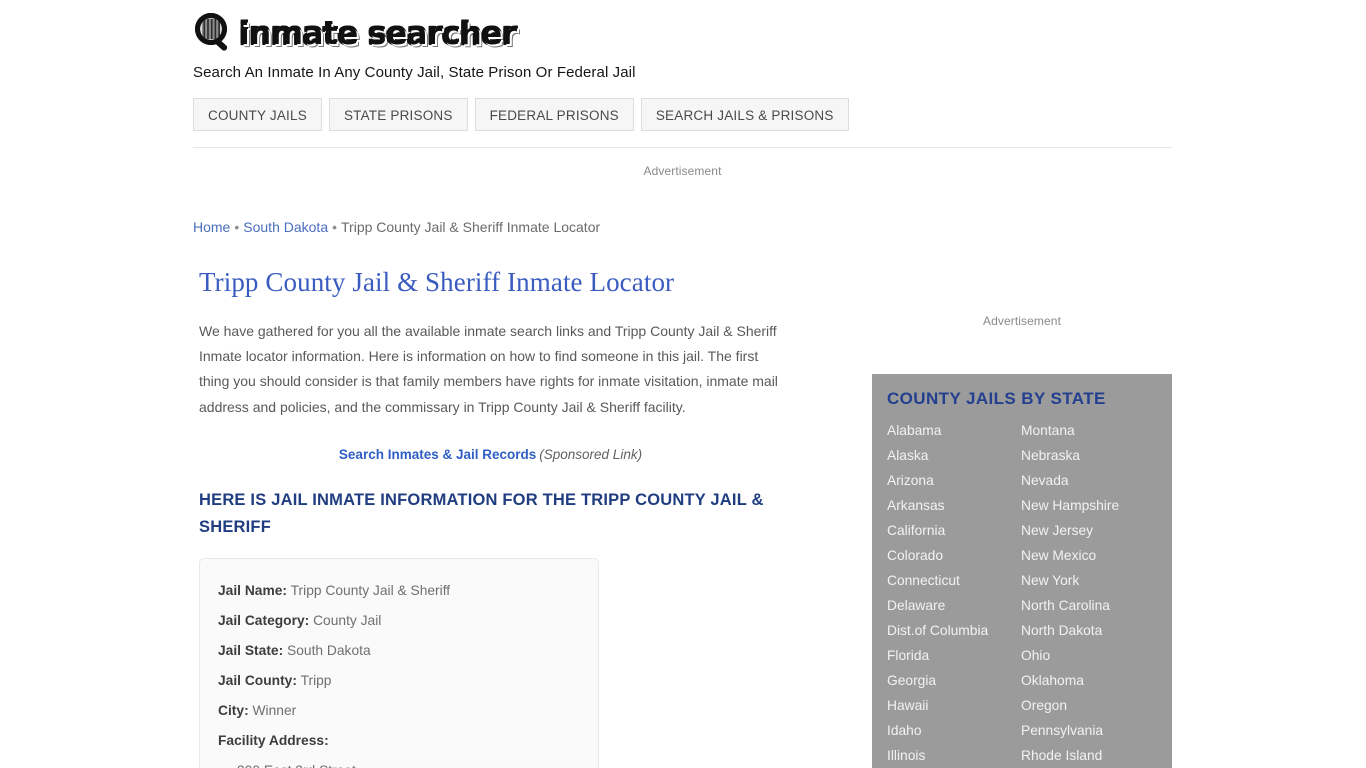 Image resolution: width=1366 pixels, height=768 pixels. Describe the element at coordinates (996, 398) in the screenshot. I see `widget-title: COUNTY JAILS BY STATE` at that location.